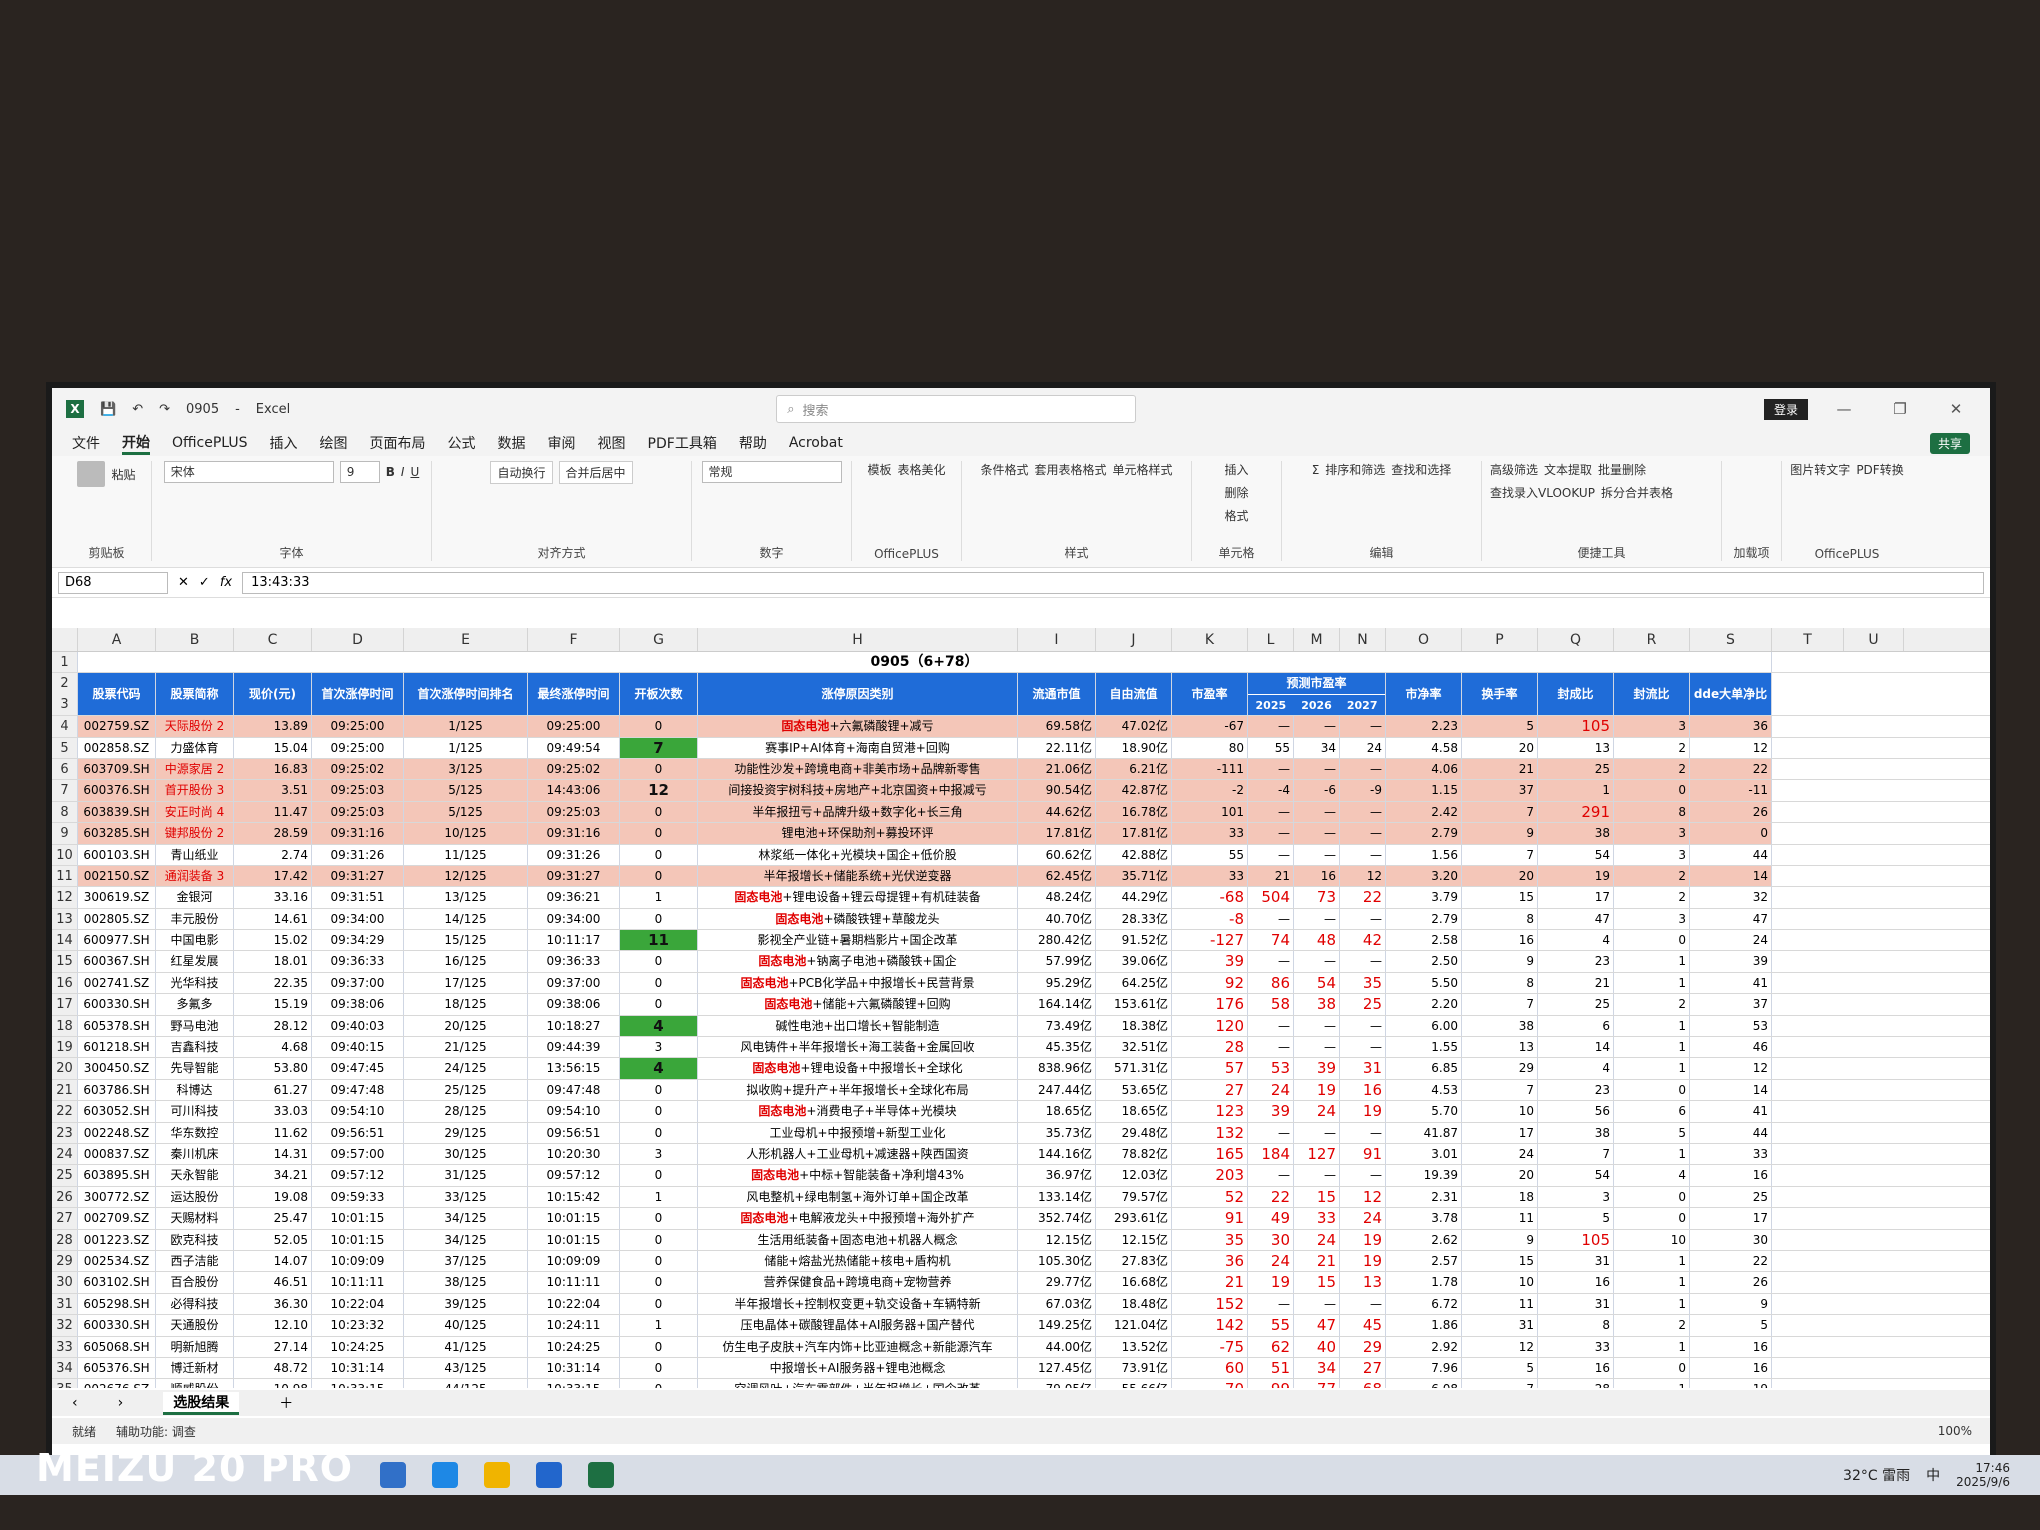 This screenshot has width=2040, height=1530. What do you see at coordinates (273, 790) in the screenshot?
I see `table-cell: 3.51` at bounding box center [273, 790].